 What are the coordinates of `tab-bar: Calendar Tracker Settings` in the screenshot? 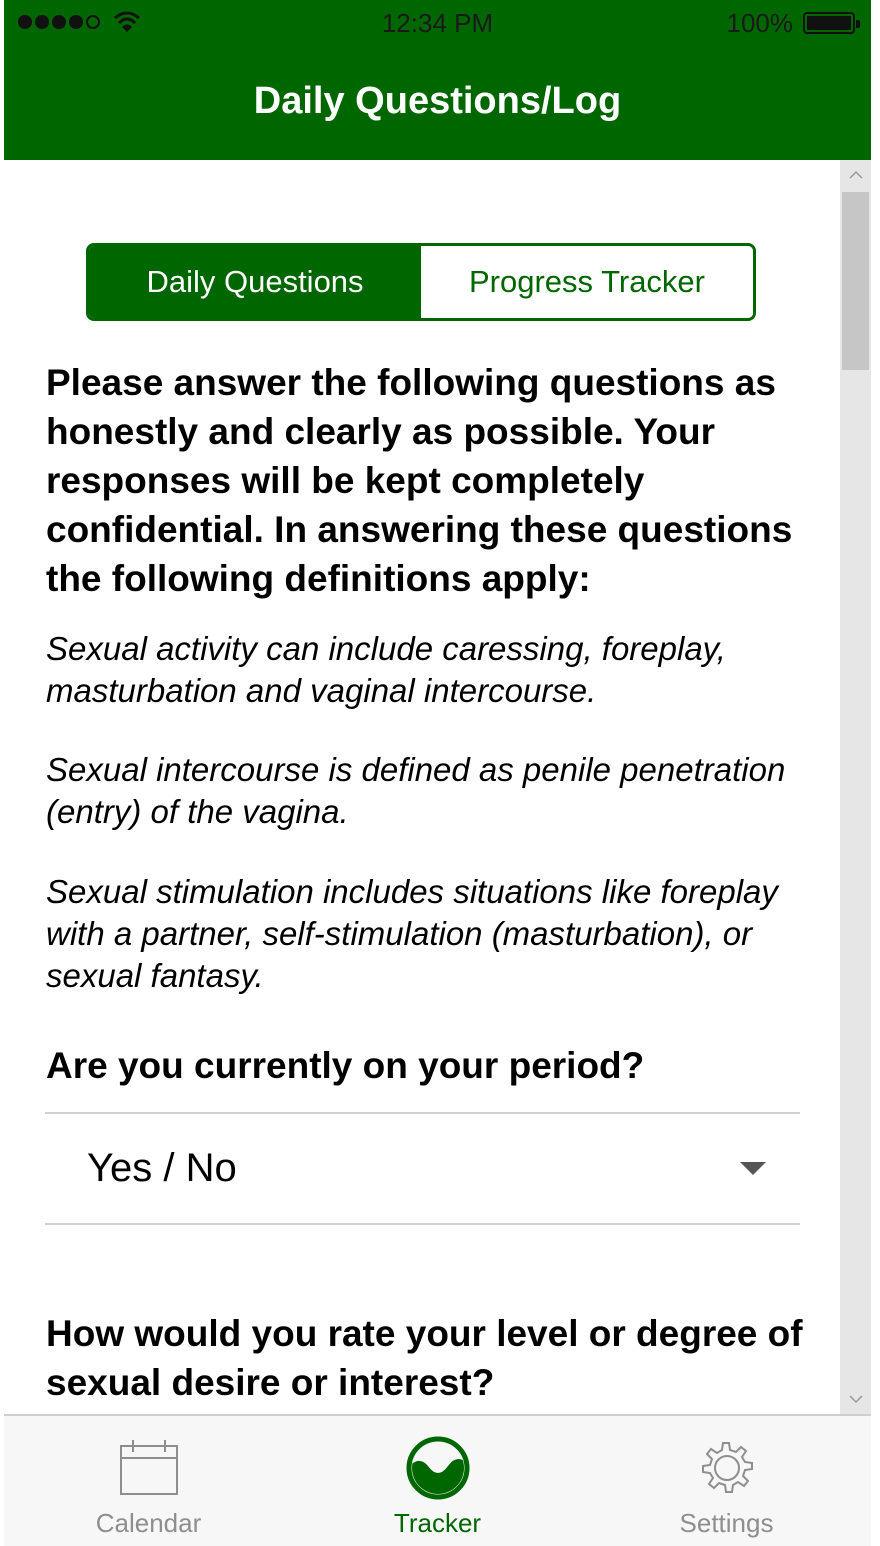 It's located at (437, 1480).